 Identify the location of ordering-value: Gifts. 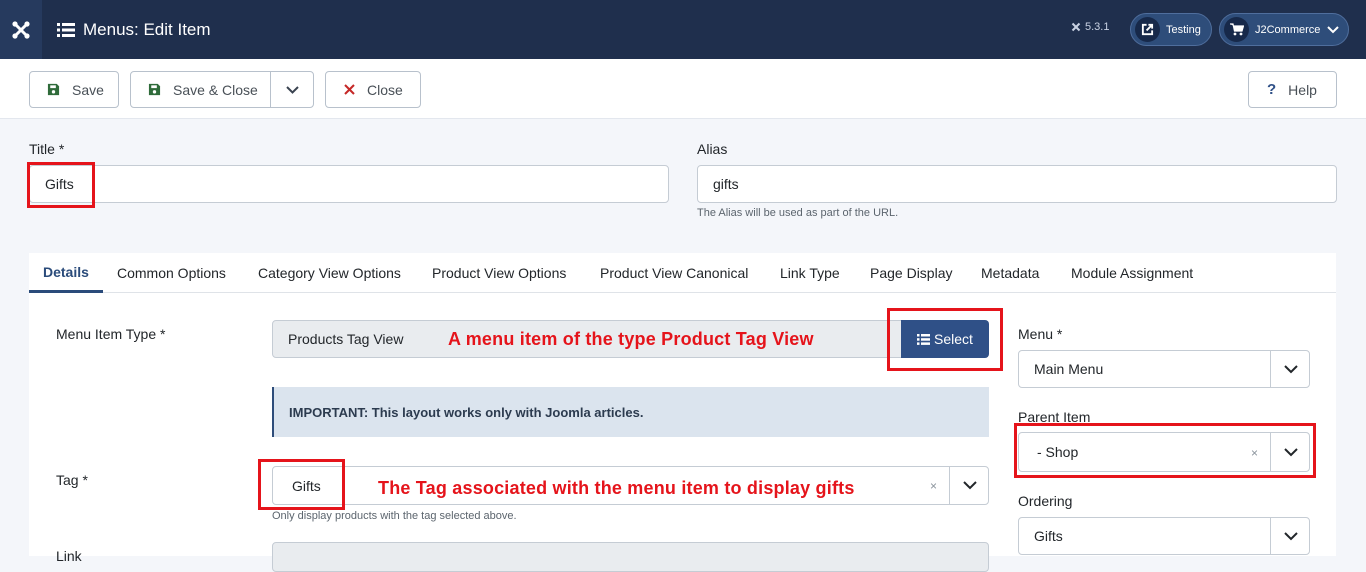
(1048, 536).